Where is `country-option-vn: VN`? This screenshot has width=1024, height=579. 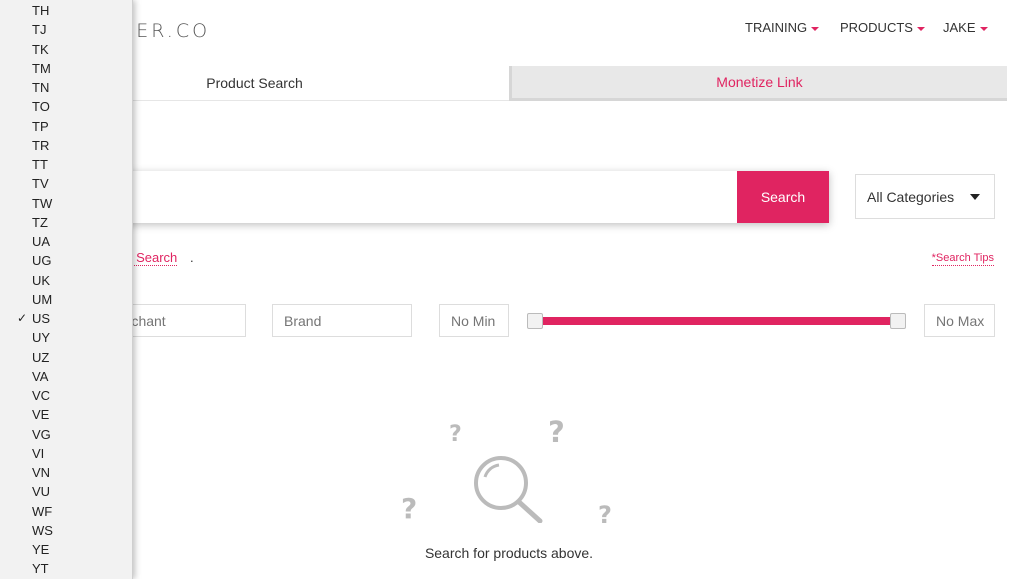
country-option-vn: VN is located at coordinates (66, 472).